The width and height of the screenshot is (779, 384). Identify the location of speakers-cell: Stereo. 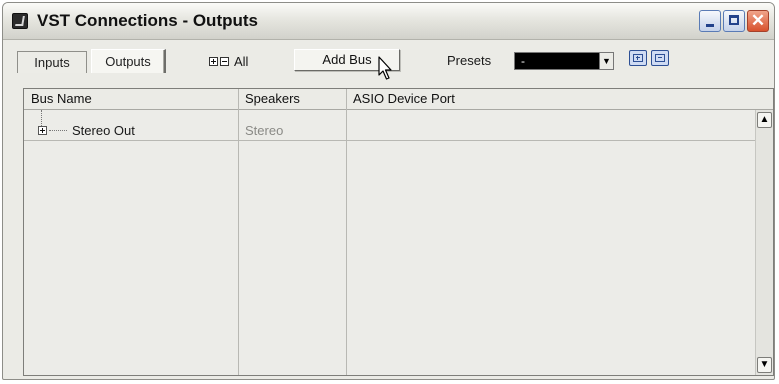
(264, 130).